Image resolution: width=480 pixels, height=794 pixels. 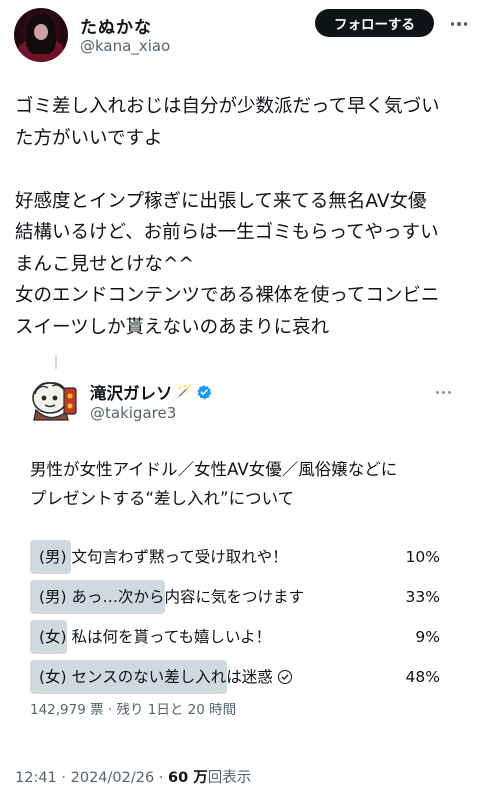 What do you see at coordinates (54, 402) in the screenshot?
I see `quoted-author-avatar` at bounding box center [54, 402].